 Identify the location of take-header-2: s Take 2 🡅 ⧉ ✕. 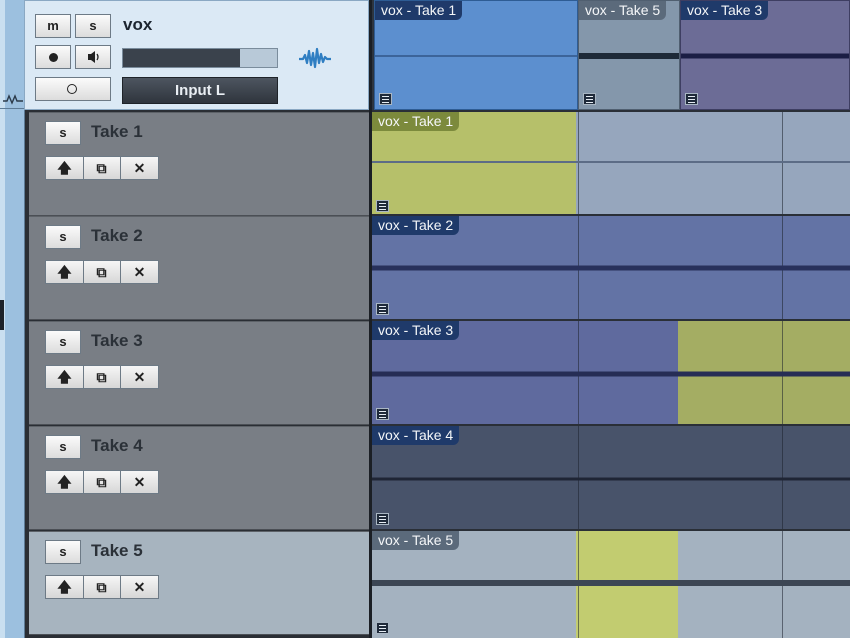
(199, 268).